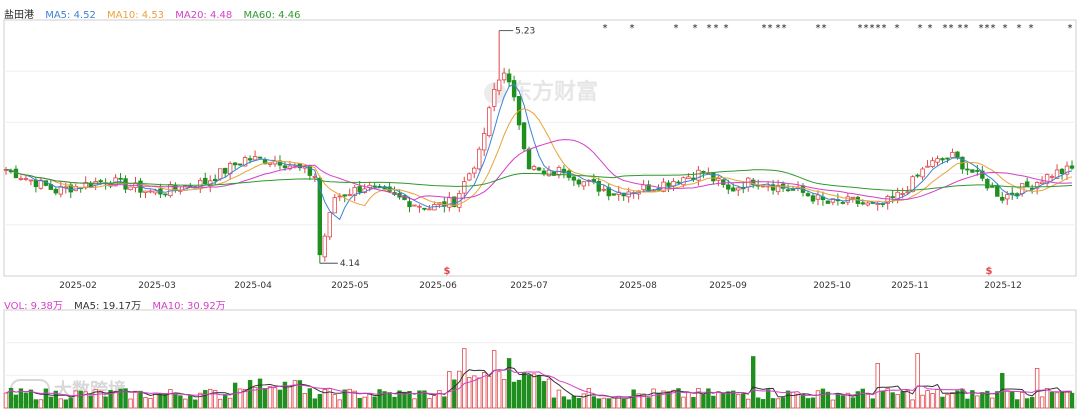  I want to click on x-tick-label: 2025-09, so click(728, 286).